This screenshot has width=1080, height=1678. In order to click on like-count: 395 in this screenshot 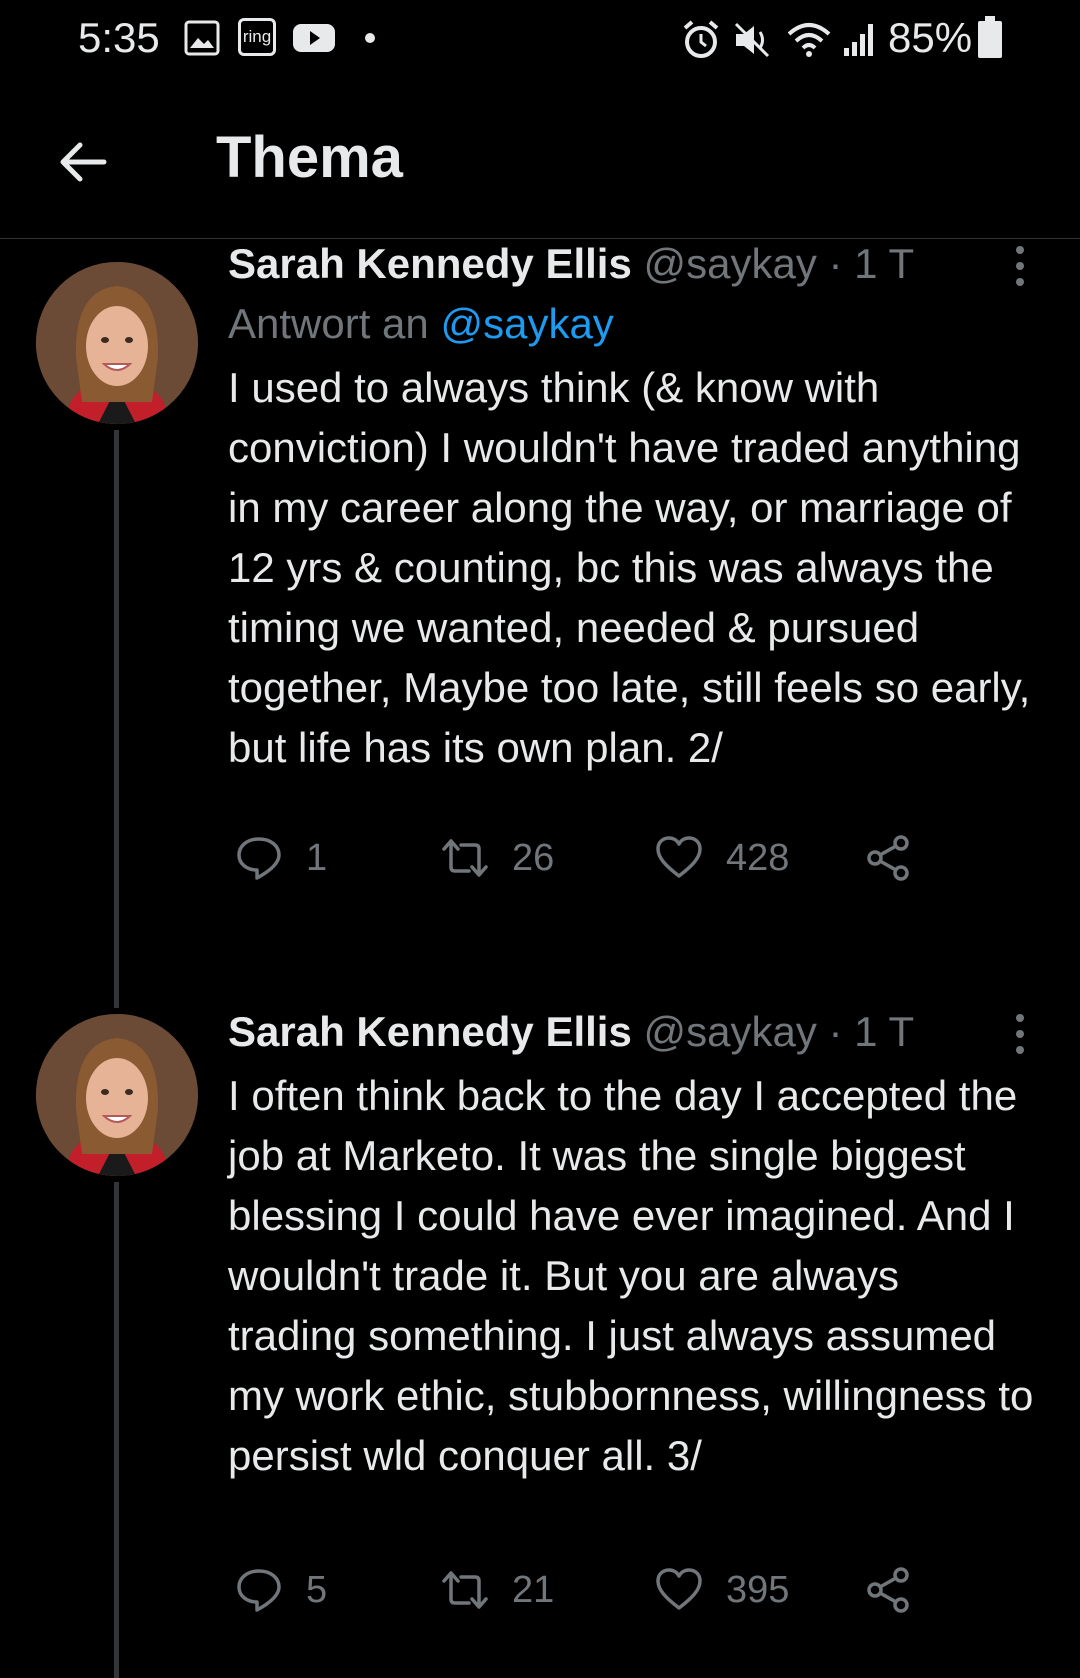, I will do `click(758, 1589)`.